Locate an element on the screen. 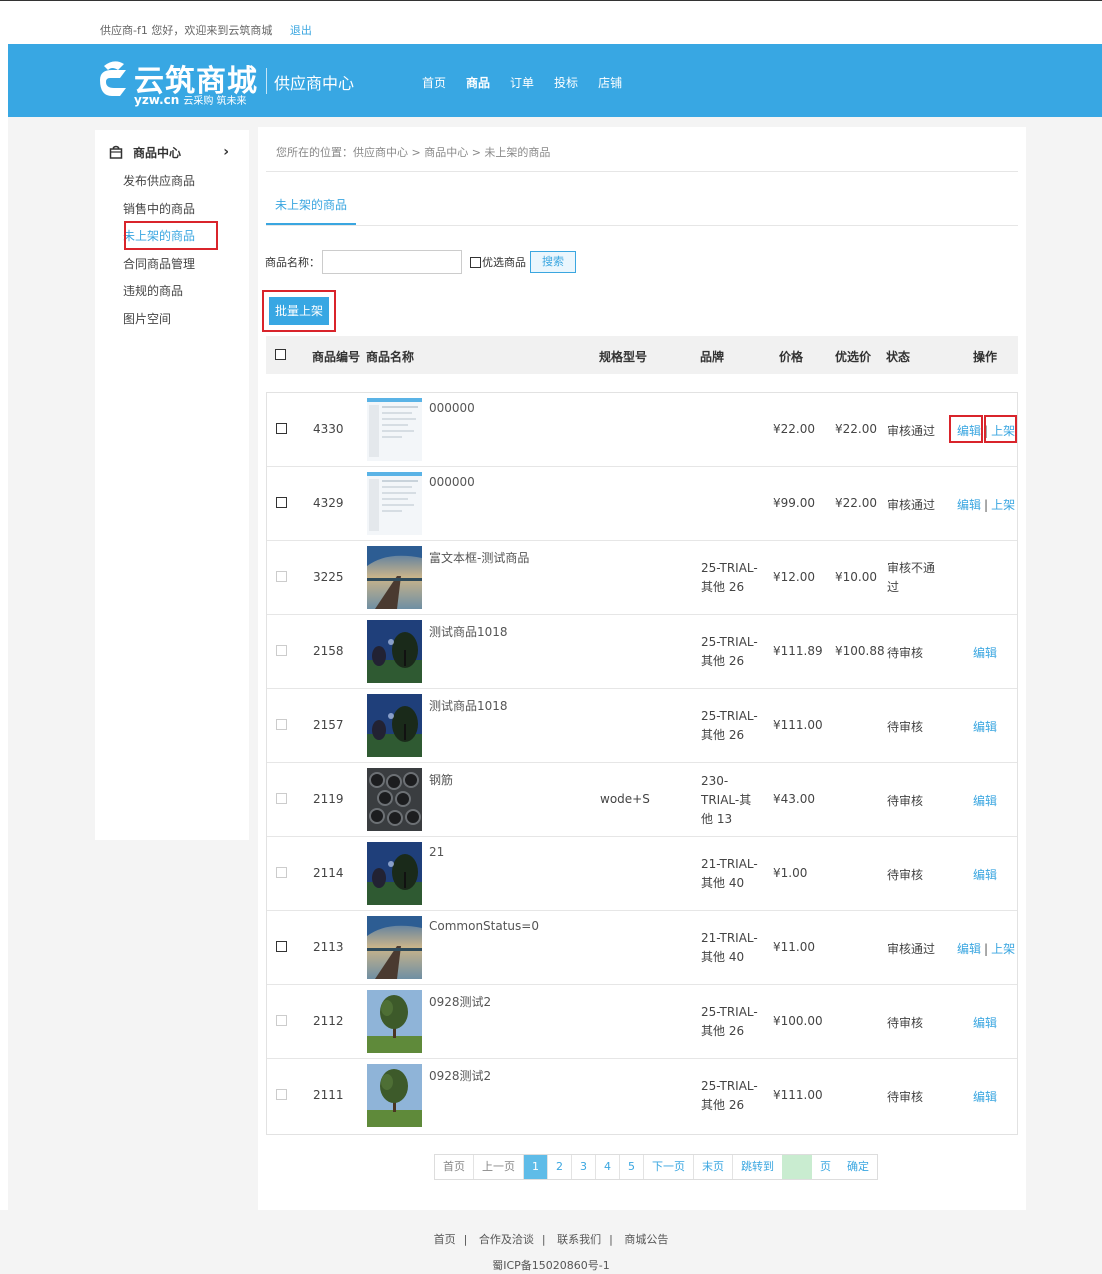 The height and width of the screenshot is (1274, 1102). pager-page-3: 3 is located at coordinates (584, 1167).